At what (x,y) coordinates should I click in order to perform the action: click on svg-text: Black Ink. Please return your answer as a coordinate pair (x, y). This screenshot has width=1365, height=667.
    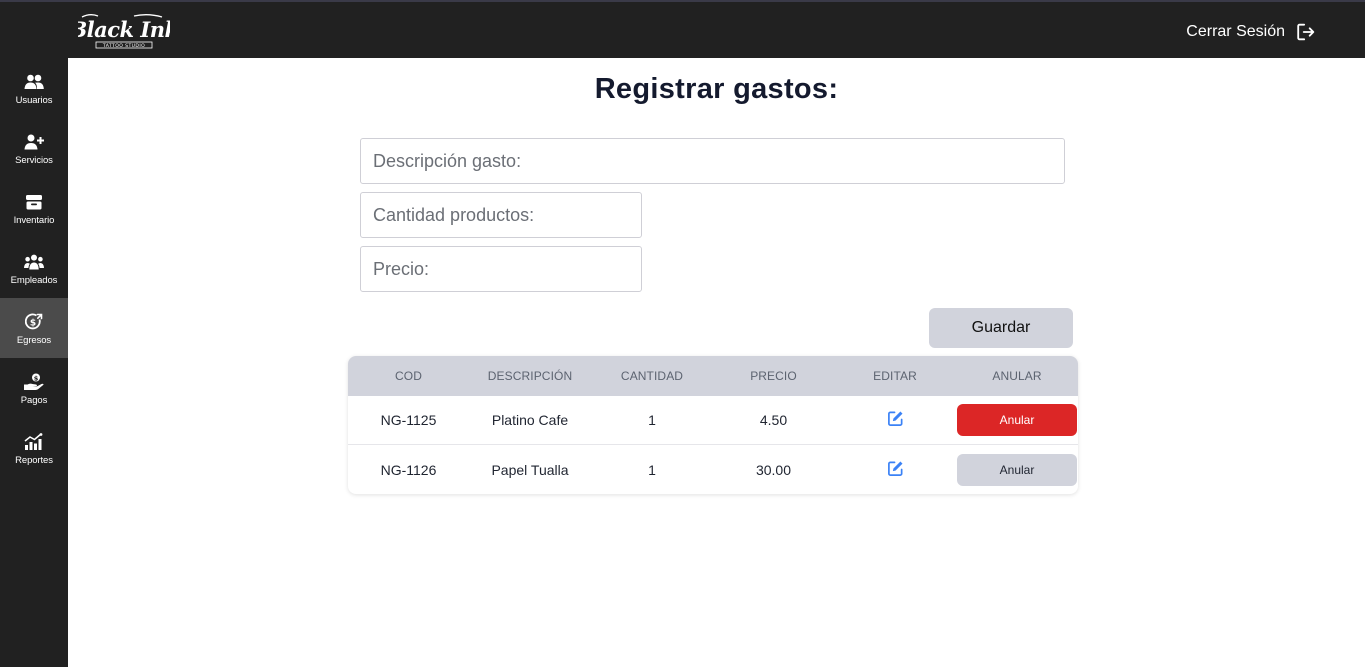
    Looking at the image, I should click on (124, 29).